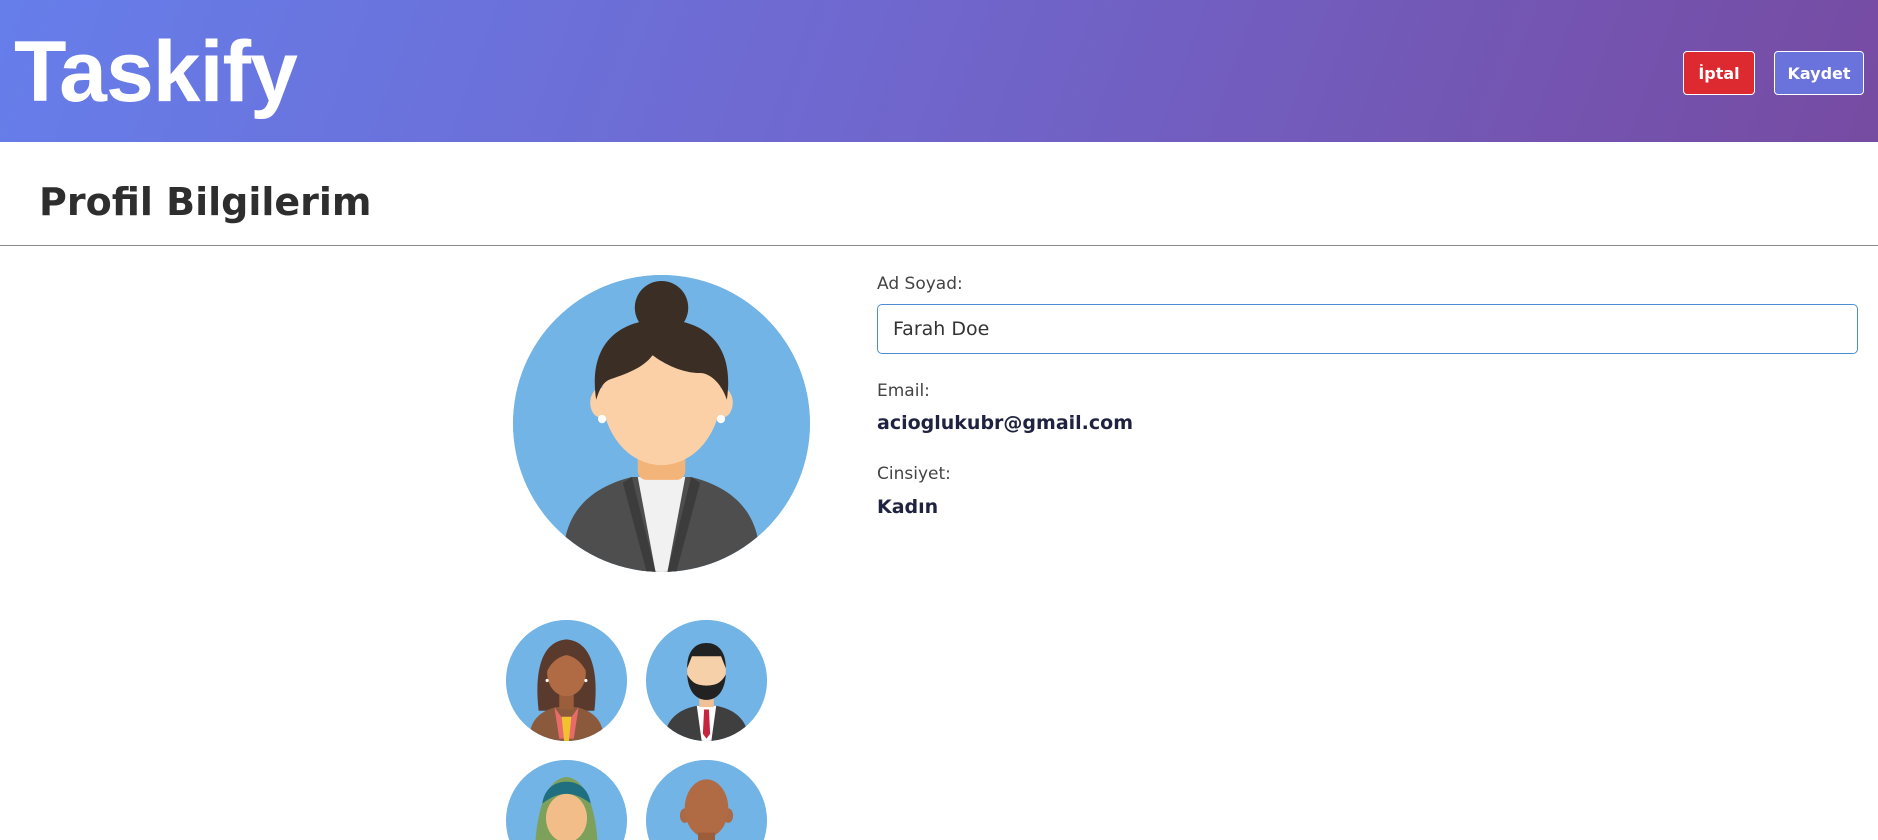  What do you see at coordinates (1719, 73) in the screenshot?
I see `cancel-button: İptal` at bounding box center [1719, 73].